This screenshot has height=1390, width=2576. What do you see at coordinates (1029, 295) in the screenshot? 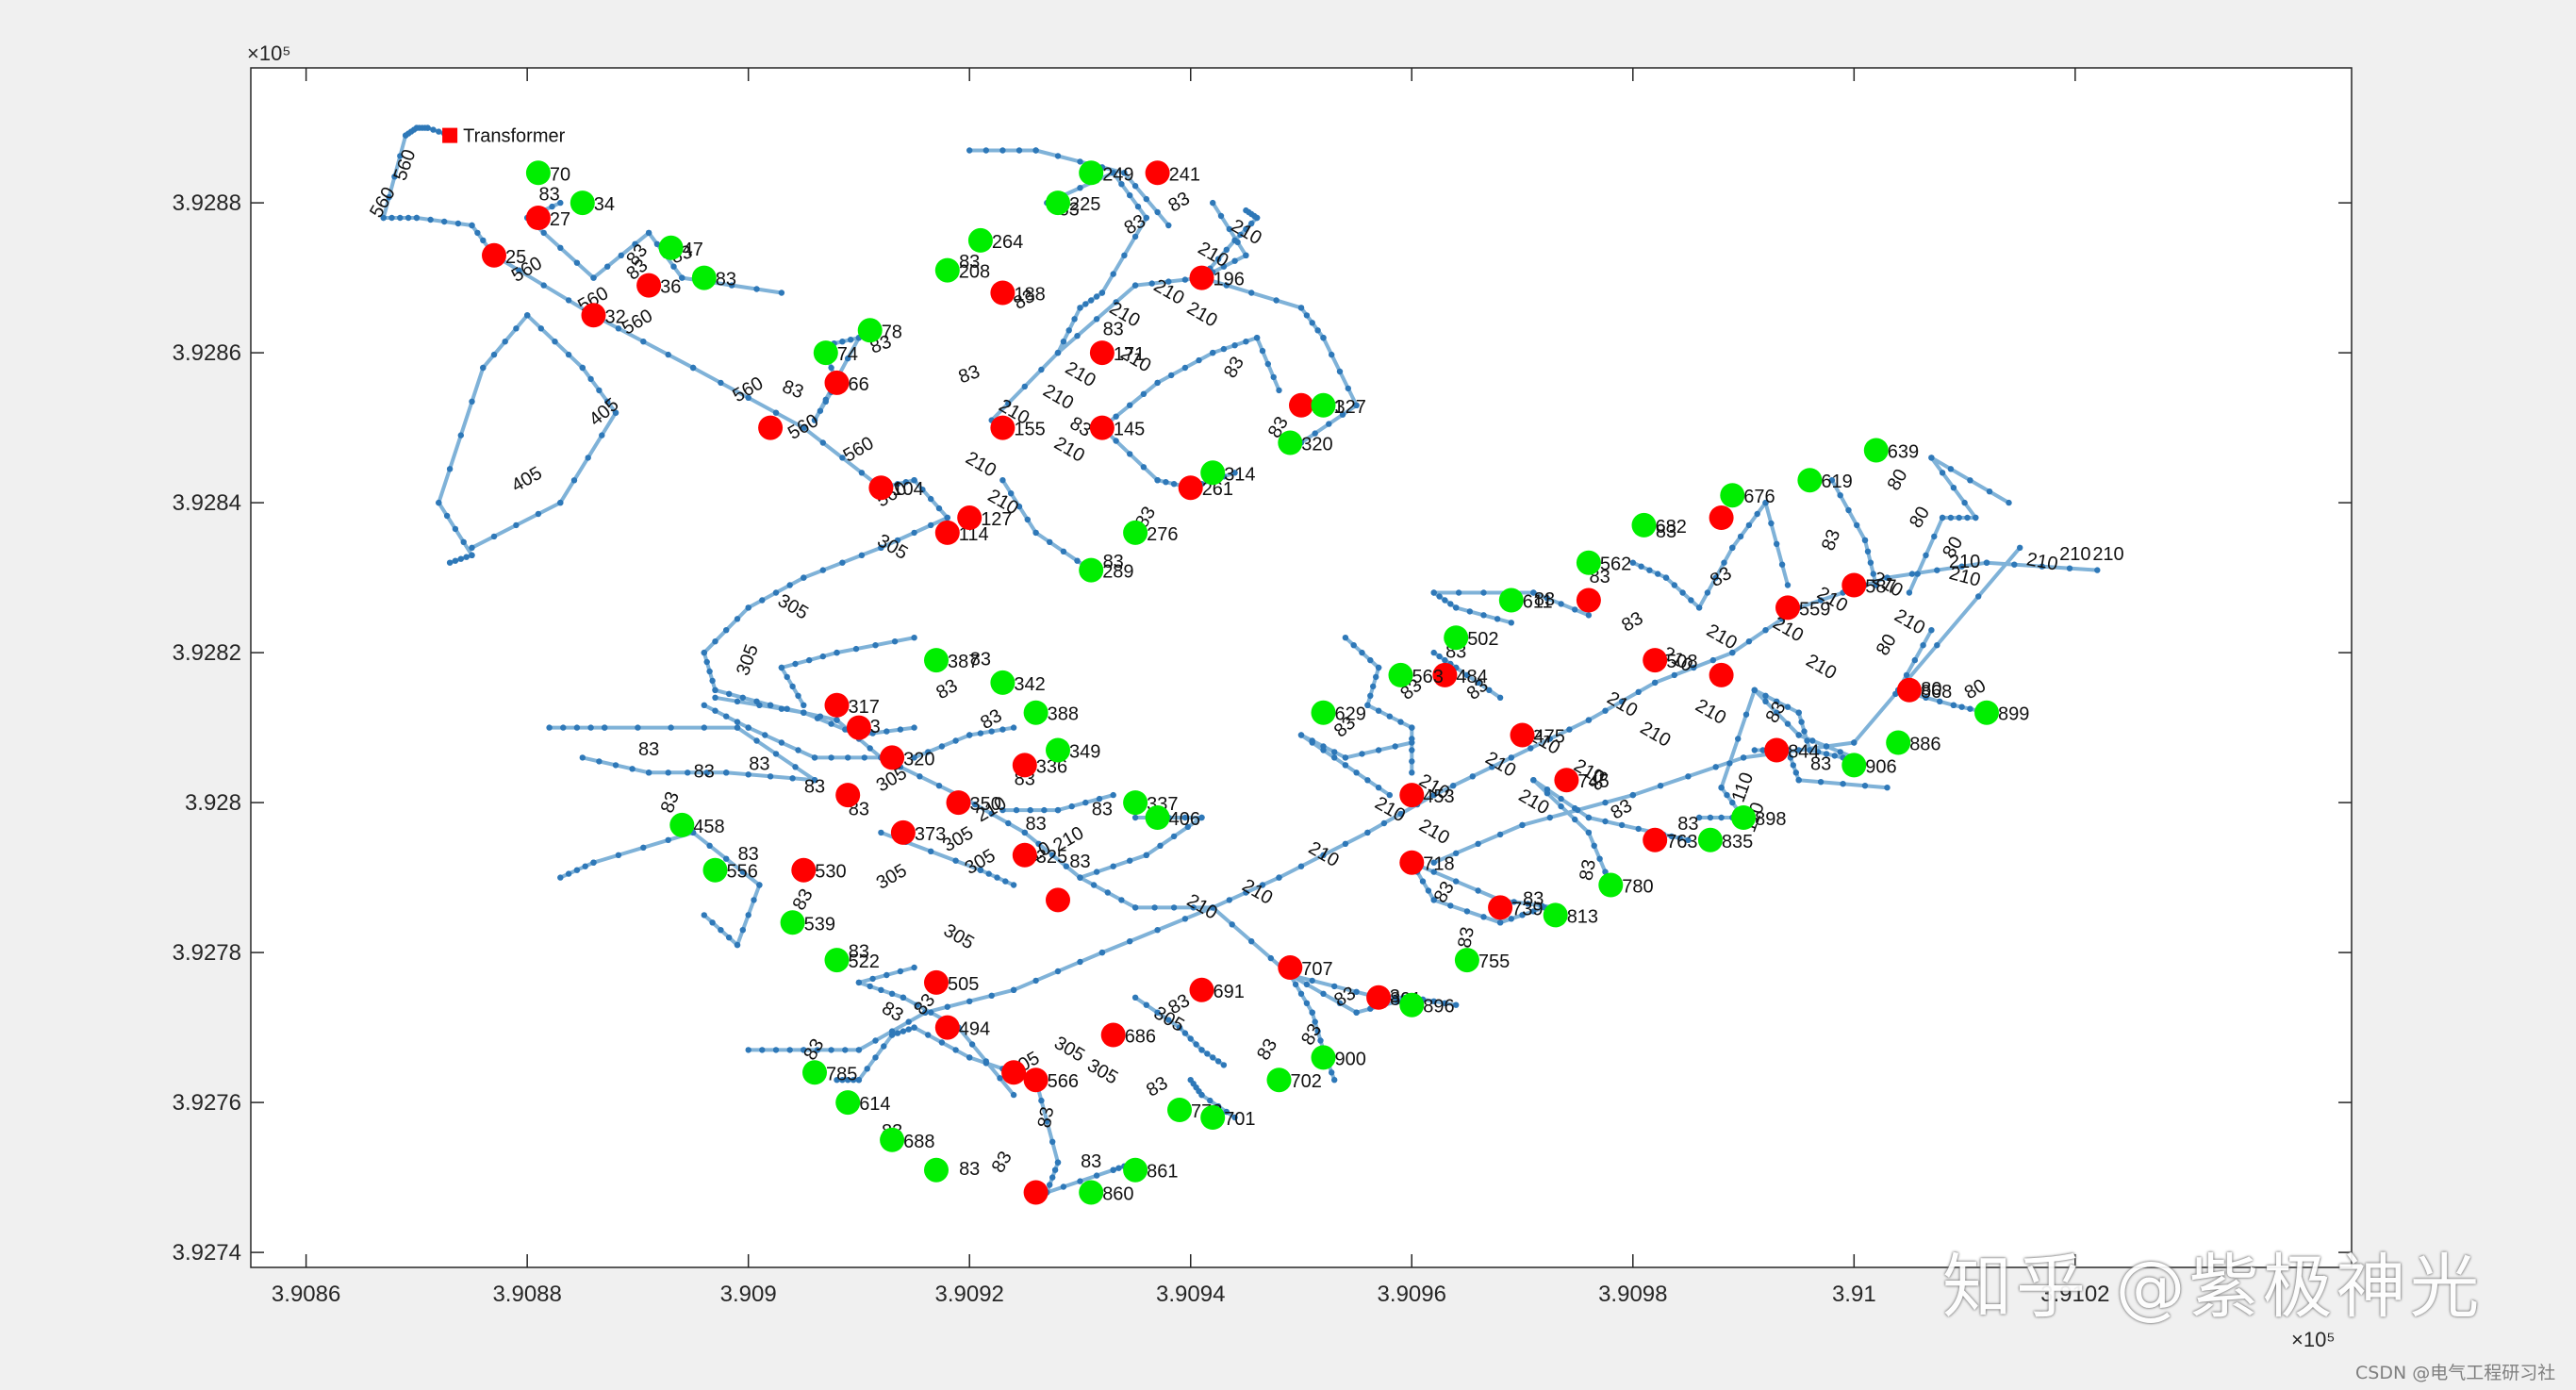
I see `red-node-label: 188` at bounding box center [1029, 295].